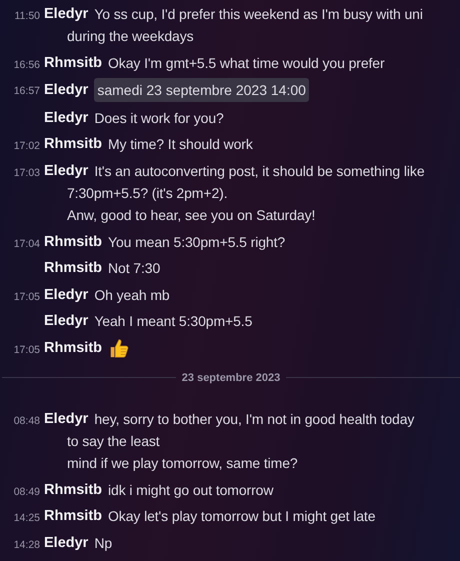 The width and height of the screenshot is (460, 561). I want to click on message-text: idk i might go out tomorrow, so click(191, 490).